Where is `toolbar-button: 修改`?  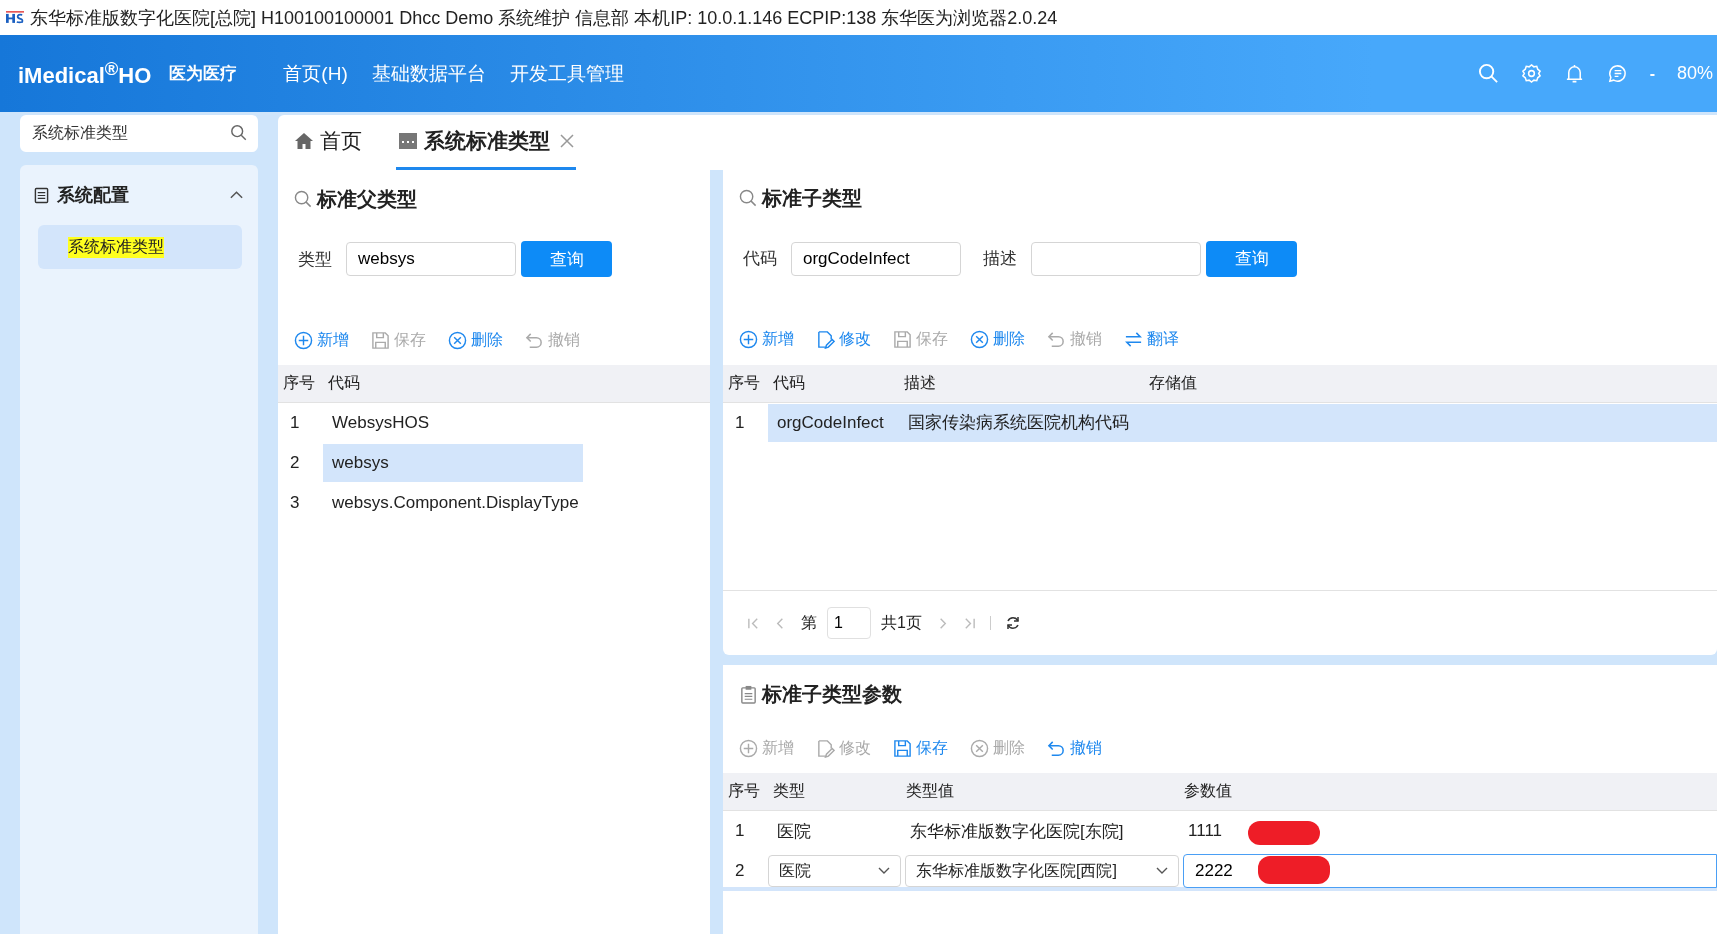
toolbar-button: 修改 is located at coordinates (843, 340).